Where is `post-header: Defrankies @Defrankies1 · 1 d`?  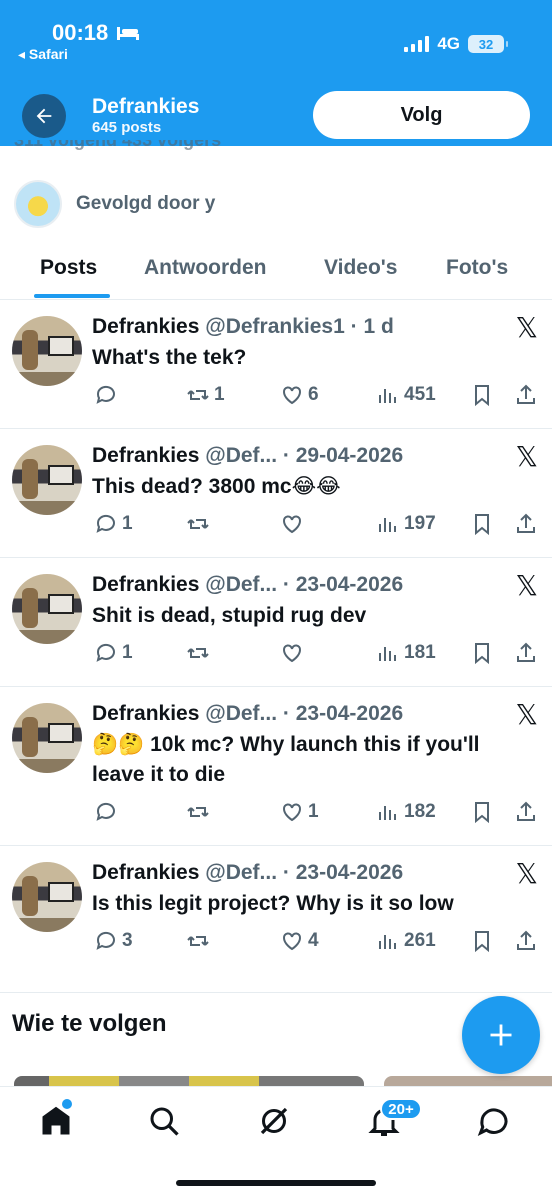 post-header: Defrankies @Defrankies1 · 1 d is located at coordinates (243, 327).